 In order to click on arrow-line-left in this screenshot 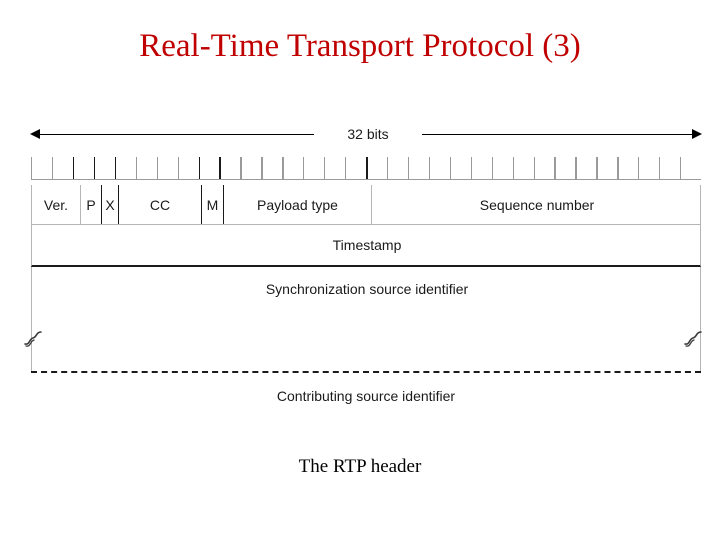, I will do `click(175, 134)`.